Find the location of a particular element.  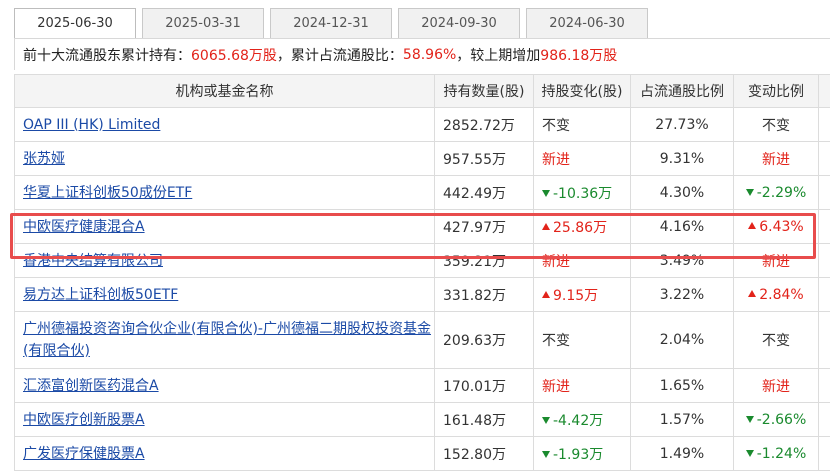

float-ratio: 1.65% is located at coordinates (682, 386).